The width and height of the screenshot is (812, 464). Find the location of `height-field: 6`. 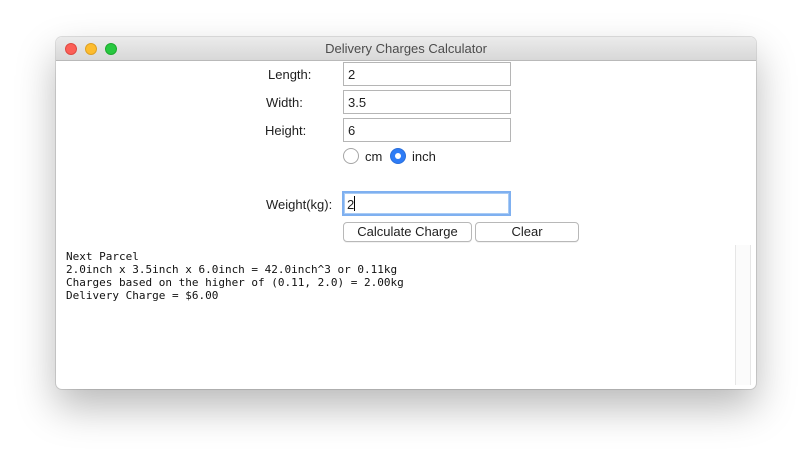

height-field: 6 is located at coordinates (427, 130).